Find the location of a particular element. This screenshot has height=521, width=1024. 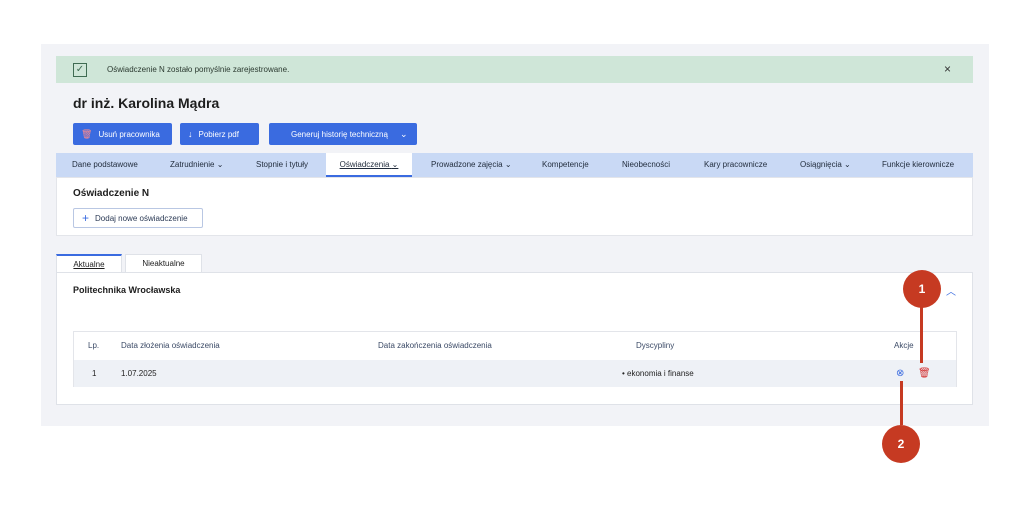

row-submitted-date: 1.07.2025 is located at coordinates (139, 373).